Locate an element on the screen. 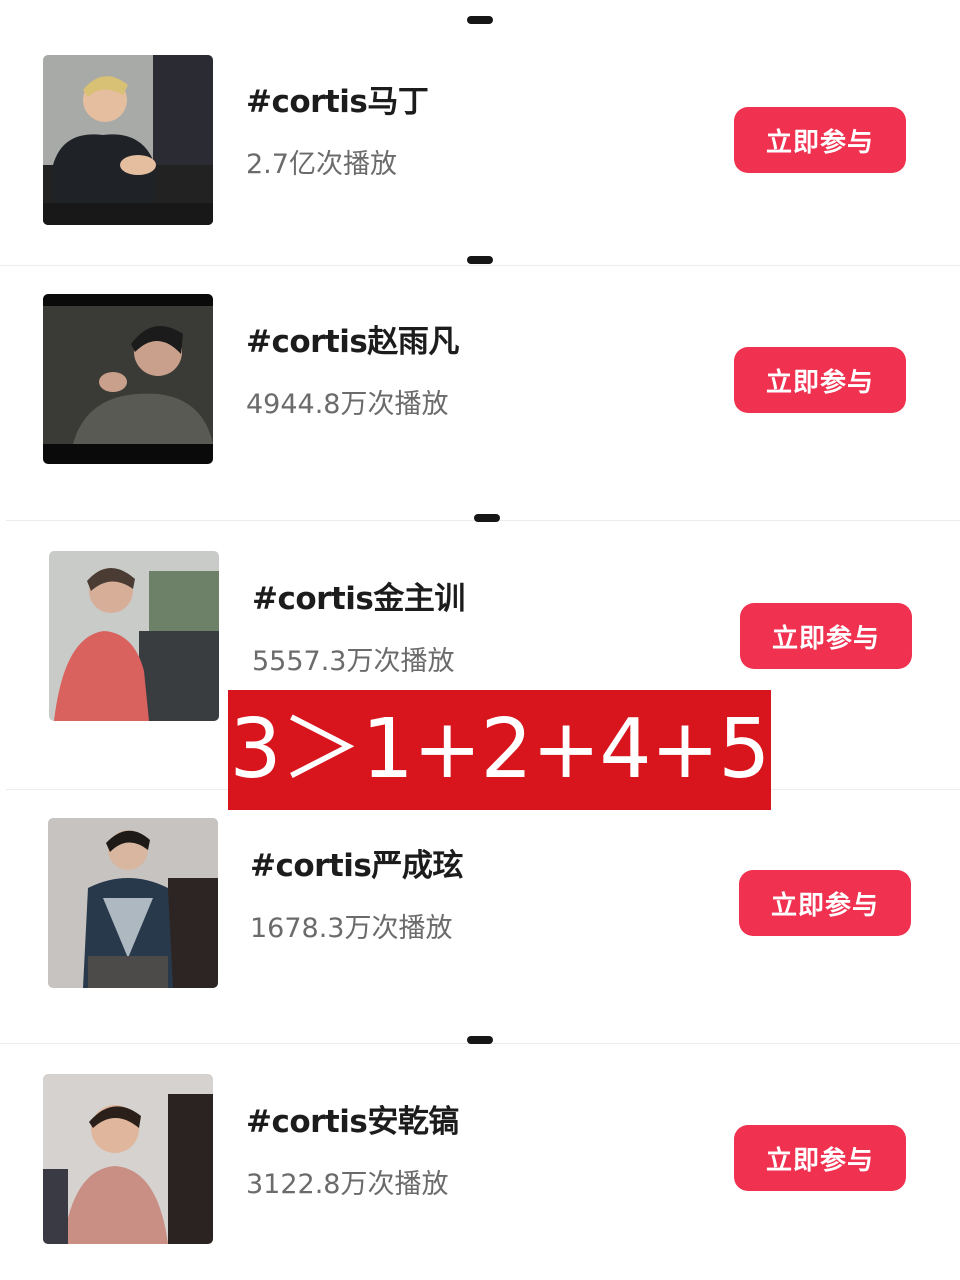 This screenshot has height=1280, width=960. topic-title: #cortis赵雨凡 is located at coordinates (352, 338).